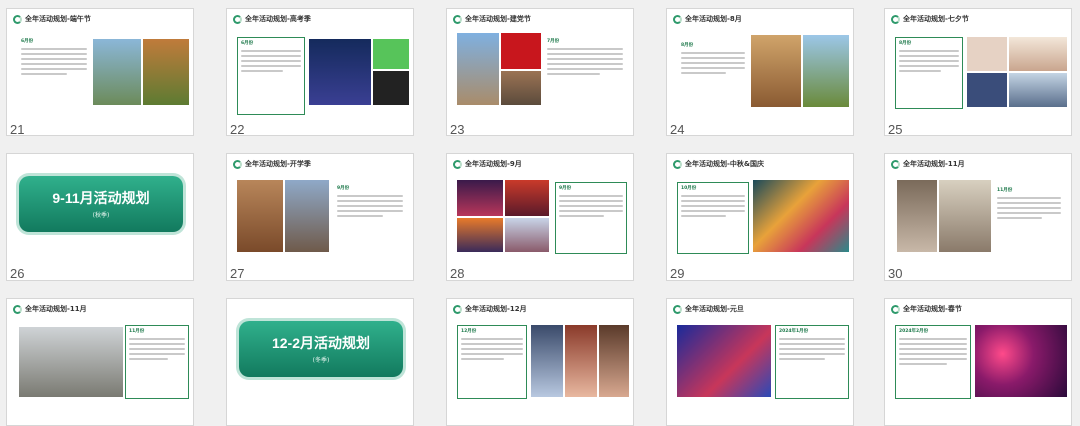  What do you see at coordinates (585, 71) in the screenshot?
I see `text-box: 7月份` at bounding box center [585, 71].